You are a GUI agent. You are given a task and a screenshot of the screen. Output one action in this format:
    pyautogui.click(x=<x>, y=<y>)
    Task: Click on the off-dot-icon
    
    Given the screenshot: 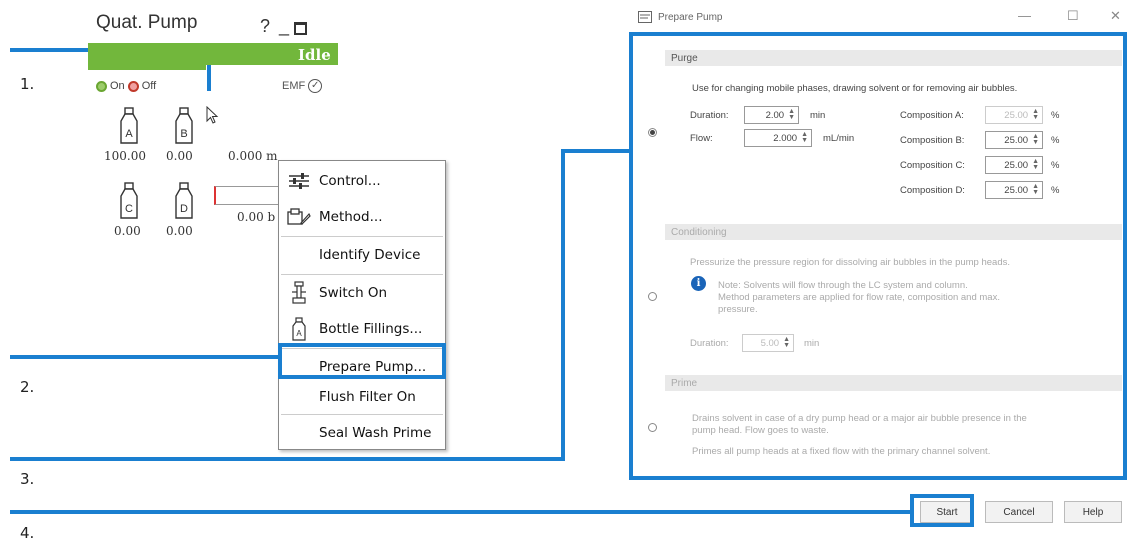 What is the action you would take?
    pyautogui.click(x=133, y=86)
    